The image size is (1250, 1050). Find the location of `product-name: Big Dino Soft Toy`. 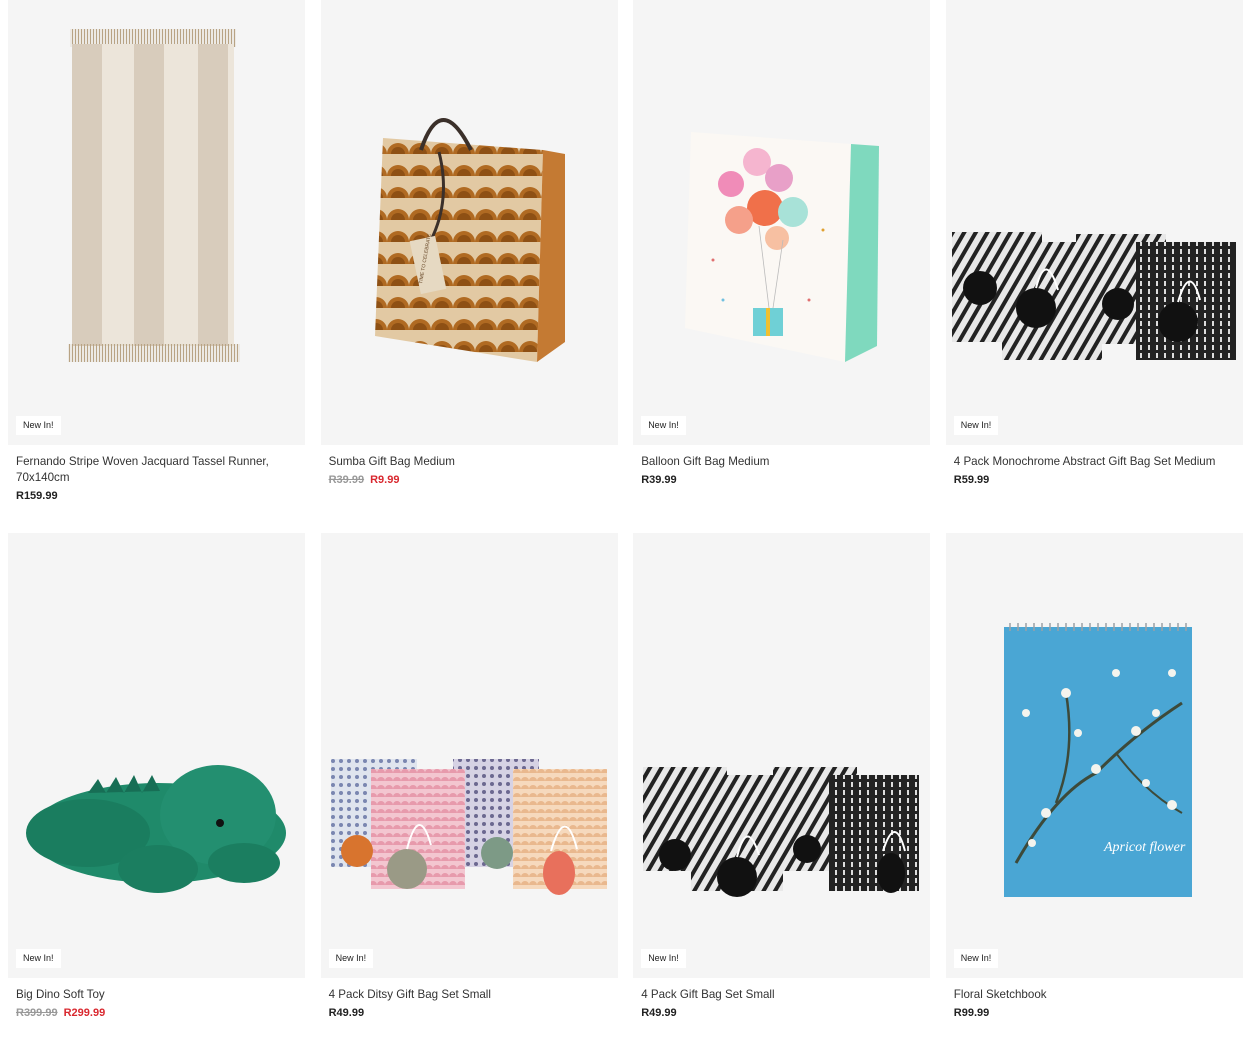

product-name: Big Dino Soft Toy is located at coordinates (156, 995).